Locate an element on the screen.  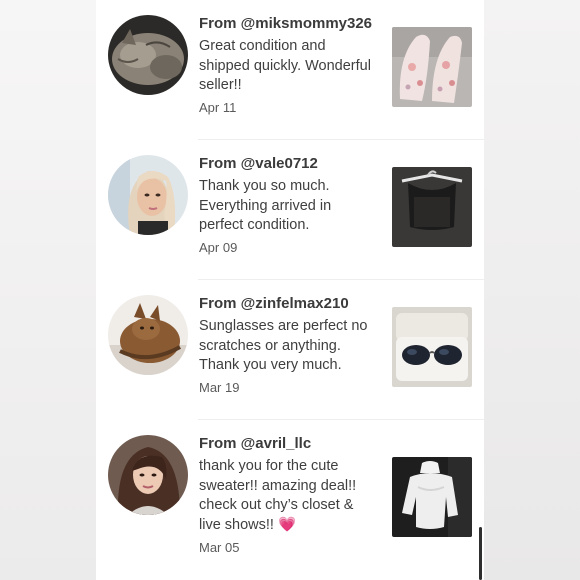
review-author: From @avril_llc is located at coordinates (255, 443).